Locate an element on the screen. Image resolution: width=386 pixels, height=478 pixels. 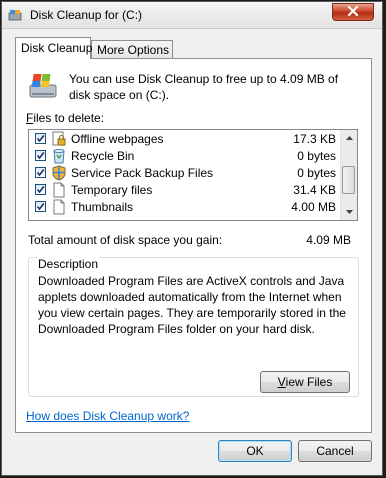
total-space-value: 4.09 MB is located at coordinates (328, 240).